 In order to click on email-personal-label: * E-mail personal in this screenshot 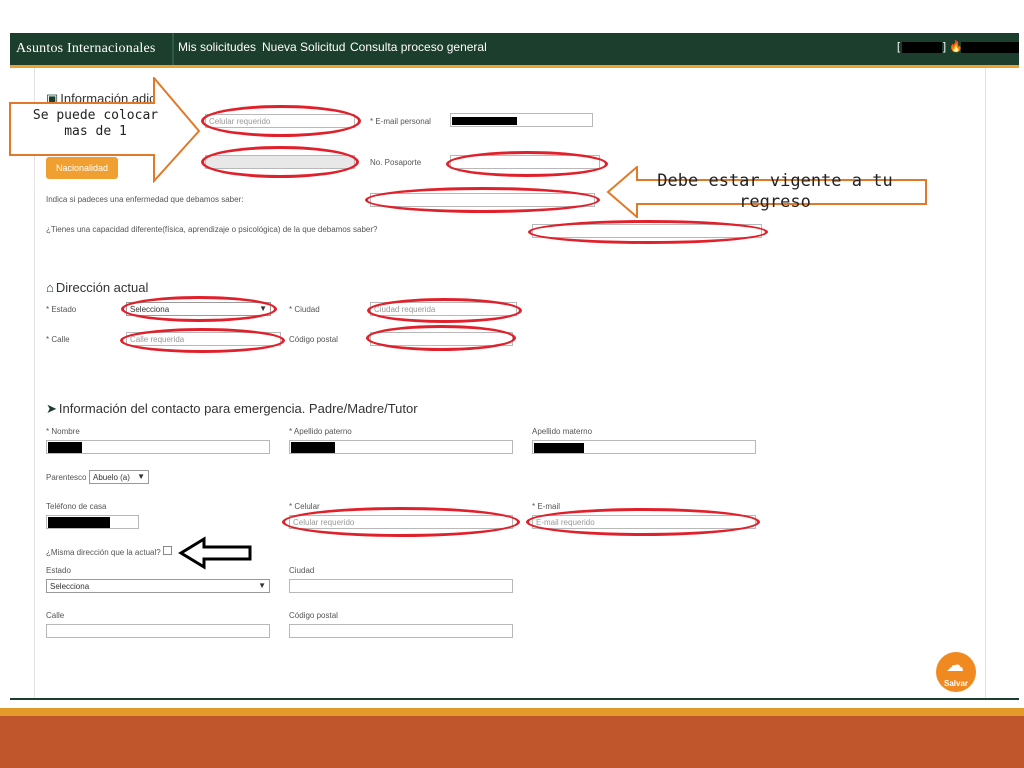, I will do `click(400, 121)`.